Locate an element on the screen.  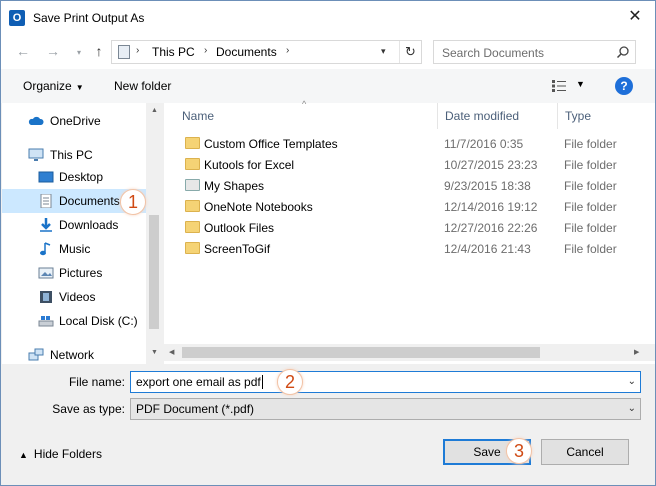
search-icon is located at coordinates (623, 52).